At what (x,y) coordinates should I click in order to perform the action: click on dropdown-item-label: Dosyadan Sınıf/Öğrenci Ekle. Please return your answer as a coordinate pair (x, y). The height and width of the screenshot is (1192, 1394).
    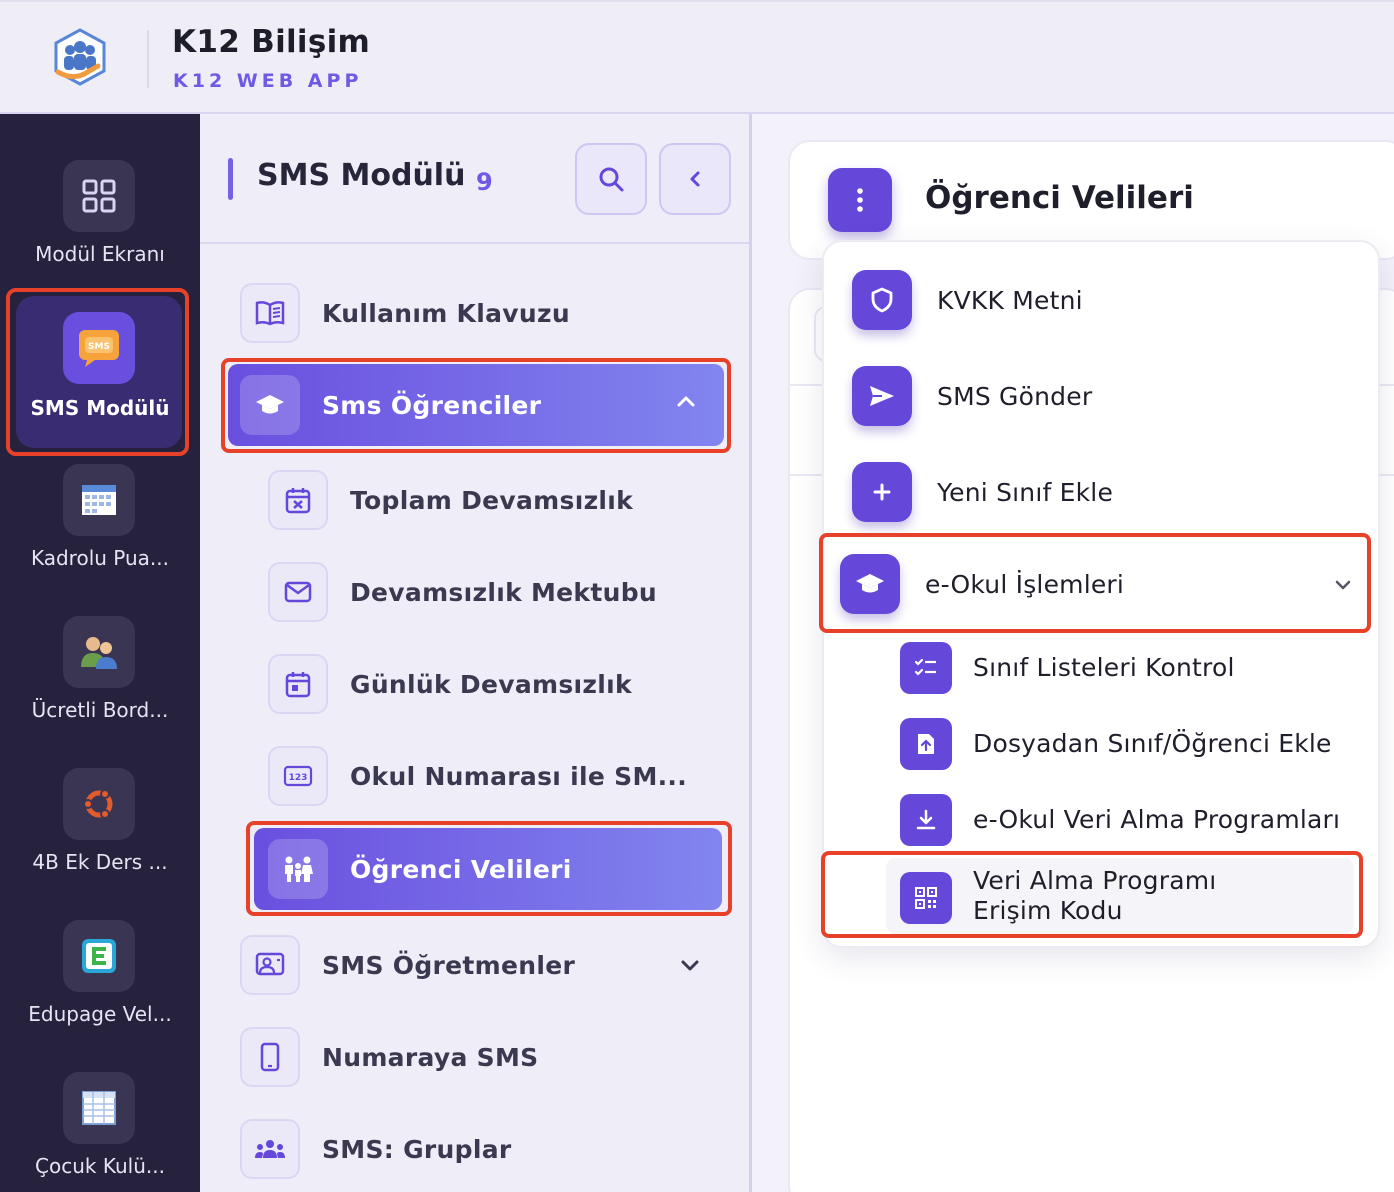
    Looking at the image, I should click on (1152, 743).